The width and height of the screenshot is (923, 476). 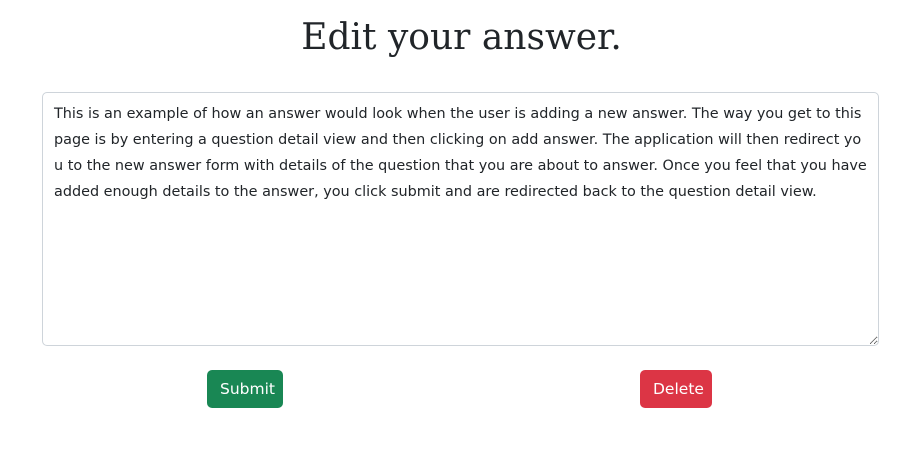 What do you see at coordinates (461, 37) in the screenshot?
I see `page-title: Edit your answer.` at bounding box center [461, 37].